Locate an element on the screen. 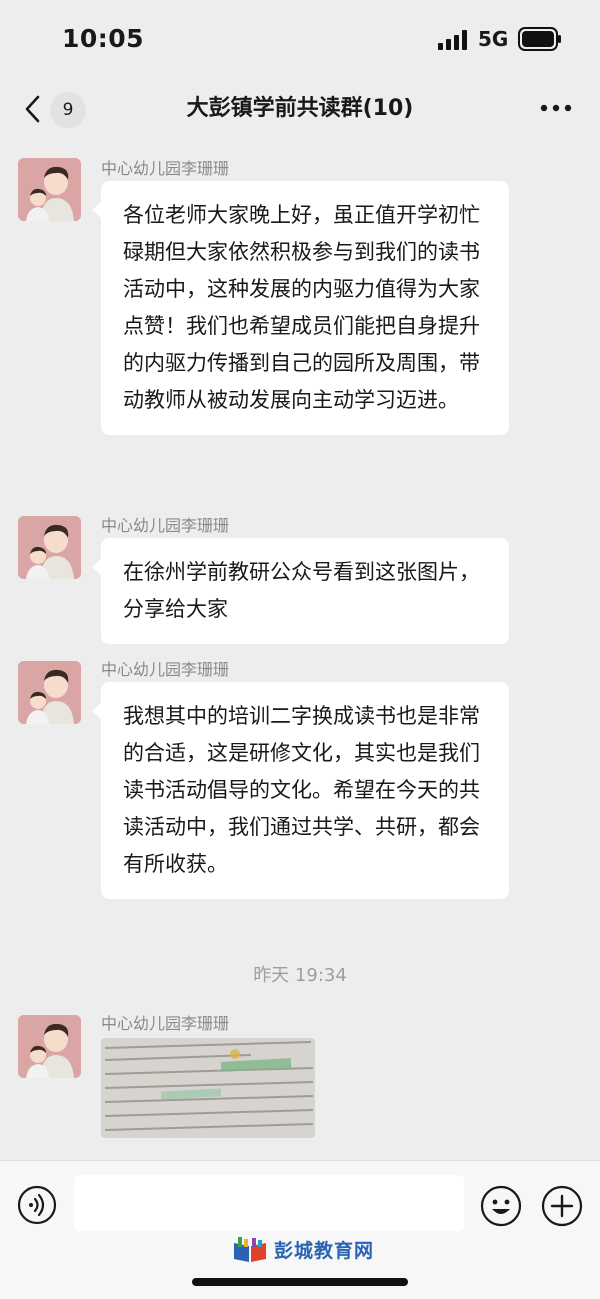 Image resolution: width=600 pixels, height=1299 pixels. message-input is located at coordinates (269, 1203).